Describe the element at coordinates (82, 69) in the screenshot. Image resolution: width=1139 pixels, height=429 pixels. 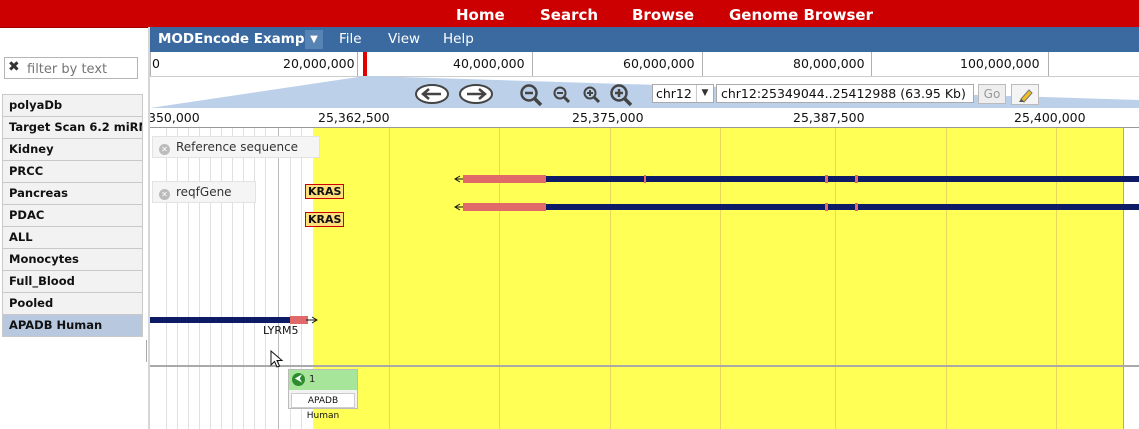
I see `filter-input` at that location.